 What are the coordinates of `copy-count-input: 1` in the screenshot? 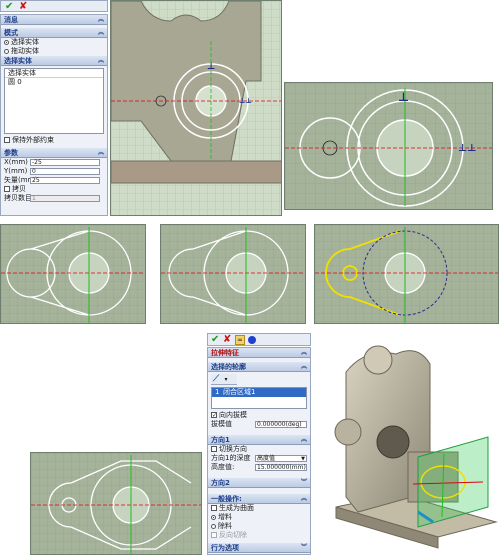 It's located at (65, 198).